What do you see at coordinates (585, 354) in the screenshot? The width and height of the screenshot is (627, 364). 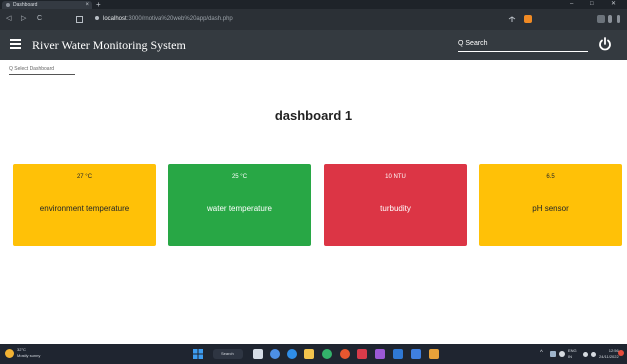 I see `wifi-icon` at bounding box center [585, 354].